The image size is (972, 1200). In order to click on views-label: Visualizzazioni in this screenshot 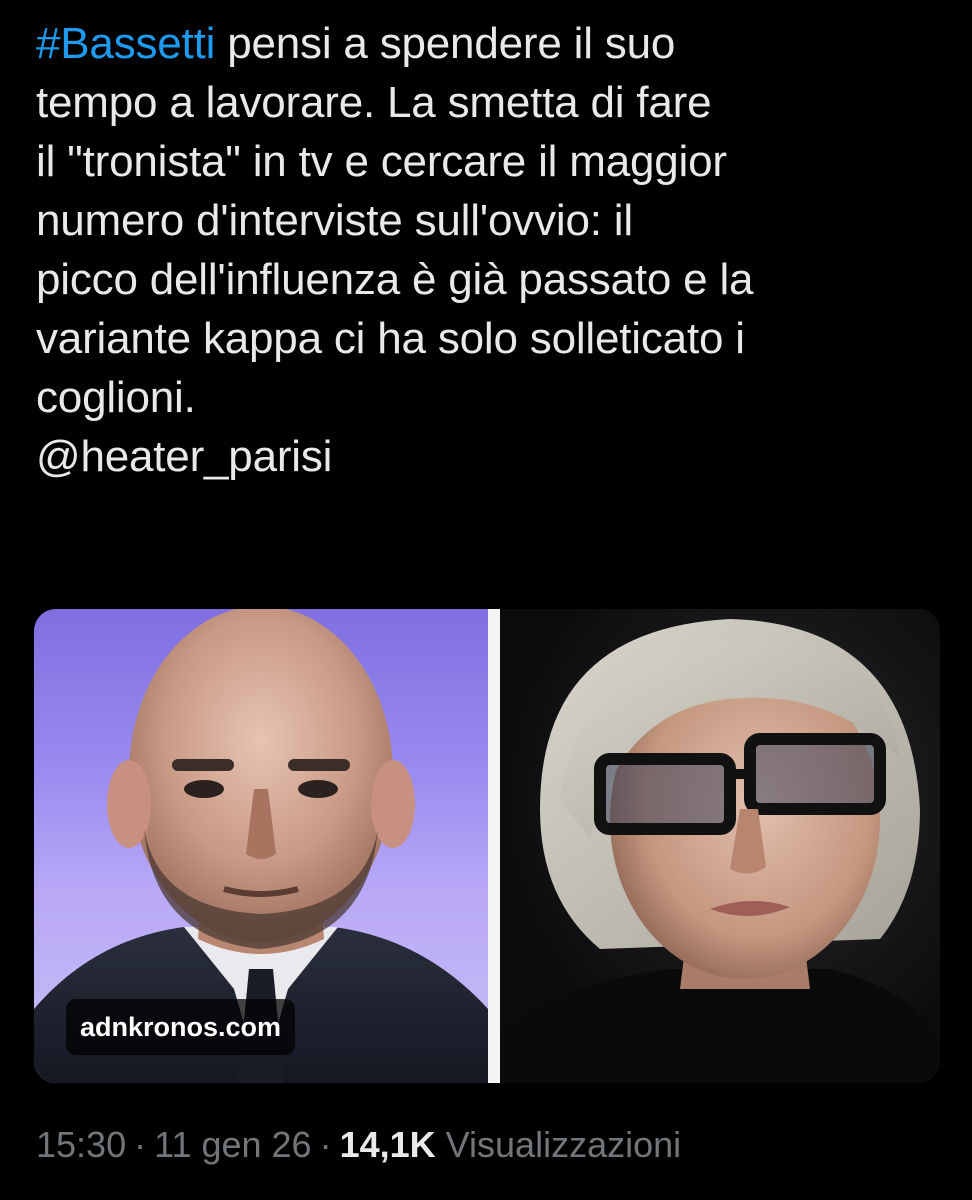, I will do `click(563, 1144)`.